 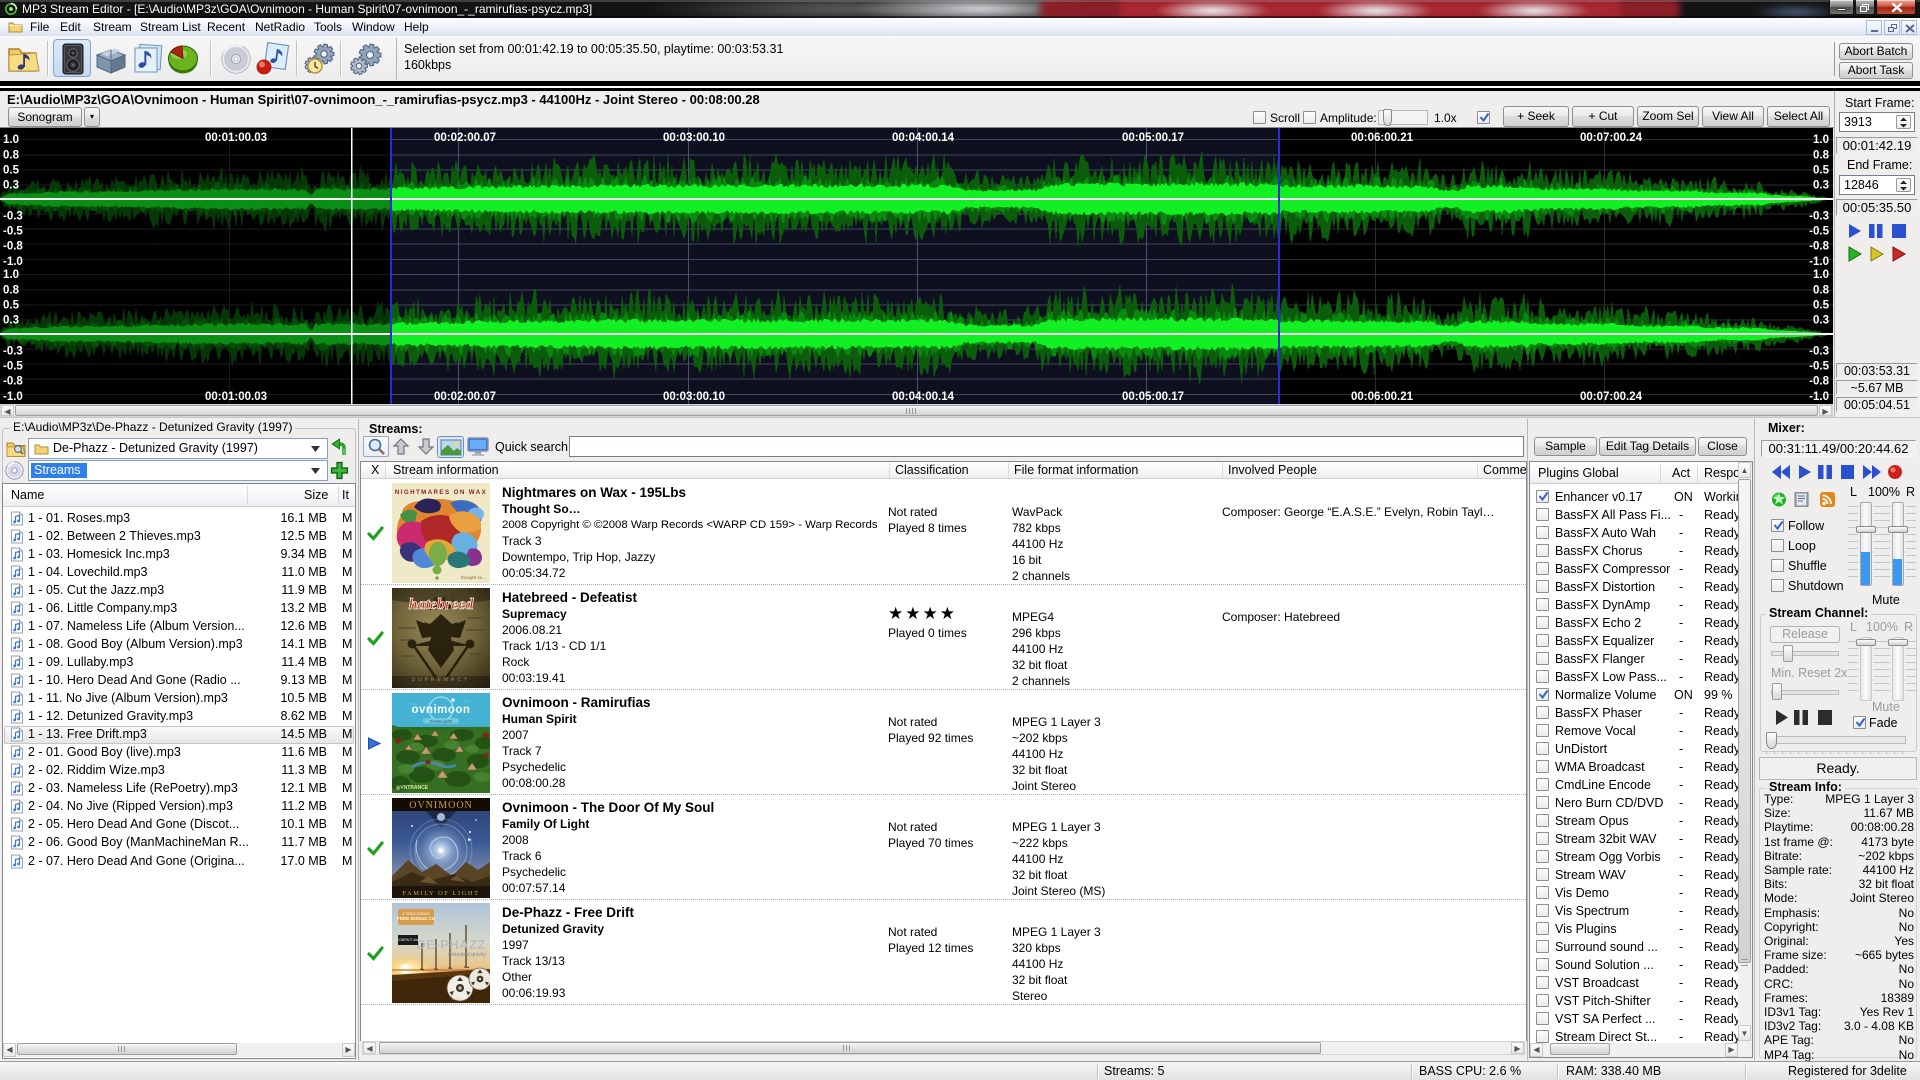 What do you see at coordinates (442, 604) in the screenshot?
I see `svg-text: hatebreed` at bounding box center [442, 604].